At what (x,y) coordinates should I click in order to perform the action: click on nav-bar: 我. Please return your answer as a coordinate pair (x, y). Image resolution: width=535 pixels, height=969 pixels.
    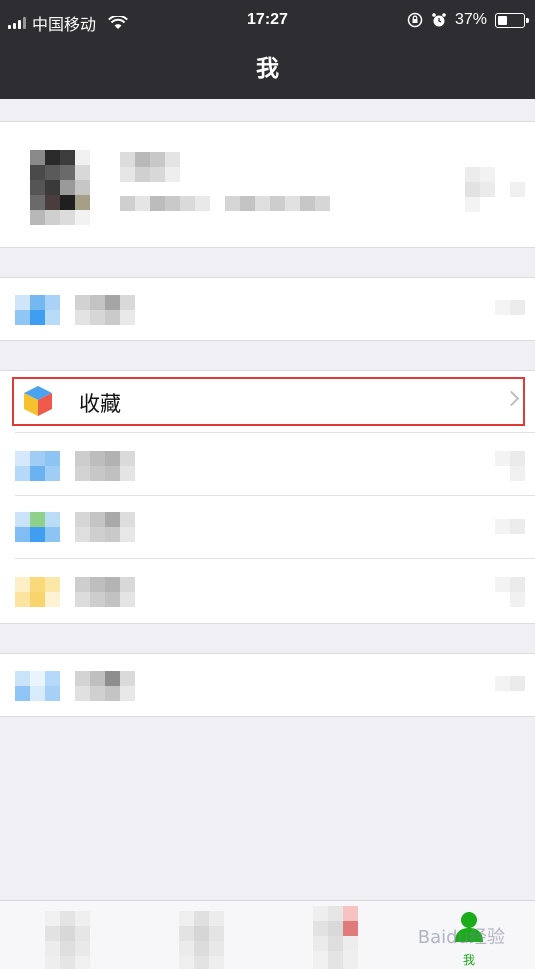
    Looking at the image, I should click on (267, 70).